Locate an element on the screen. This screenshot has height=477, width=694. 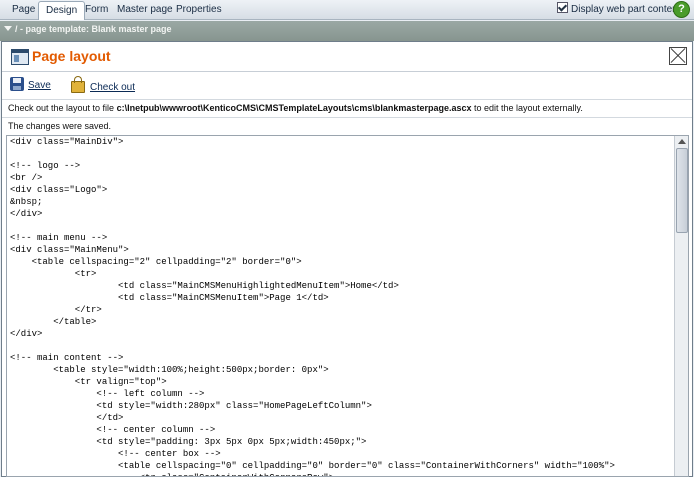
page-template-bar: / - page template: Blank master page is located at coordinates (347, 31).